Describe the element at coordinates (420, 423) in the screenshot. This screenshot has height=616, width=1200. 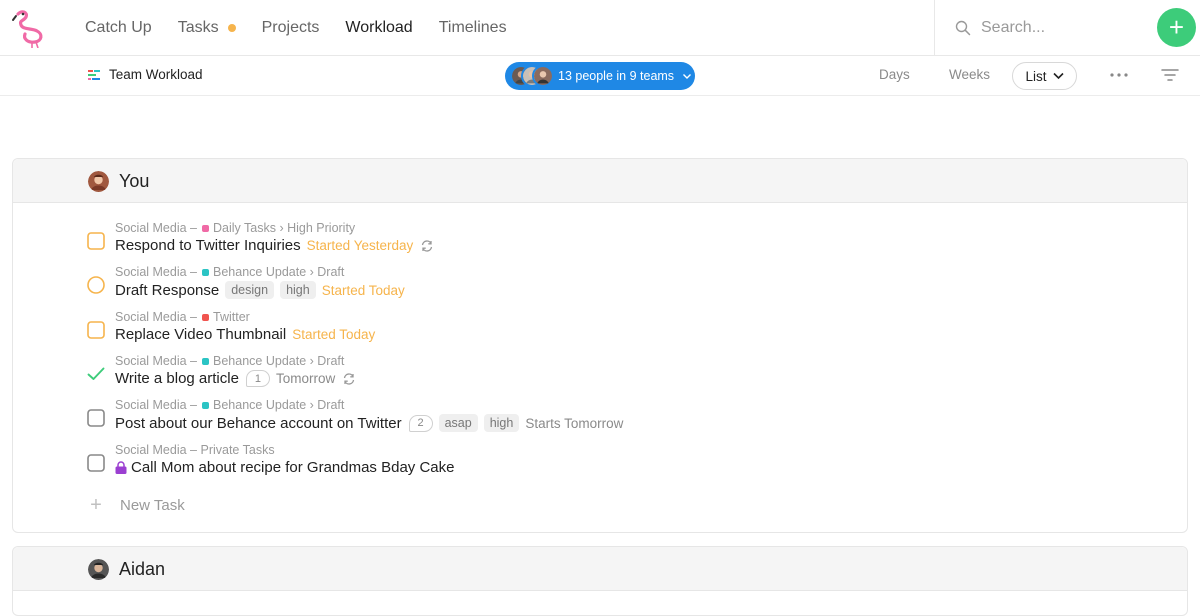
I see `comment-count-badge: 2` at that location.